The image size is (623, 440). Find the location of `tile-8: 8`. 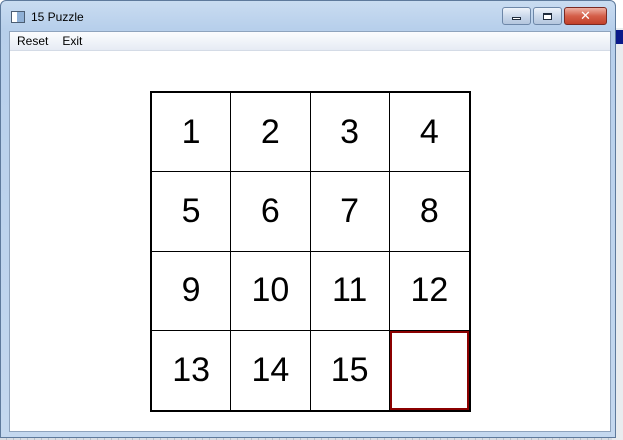

tile-8: 8 is located at coordinates (429, 212).